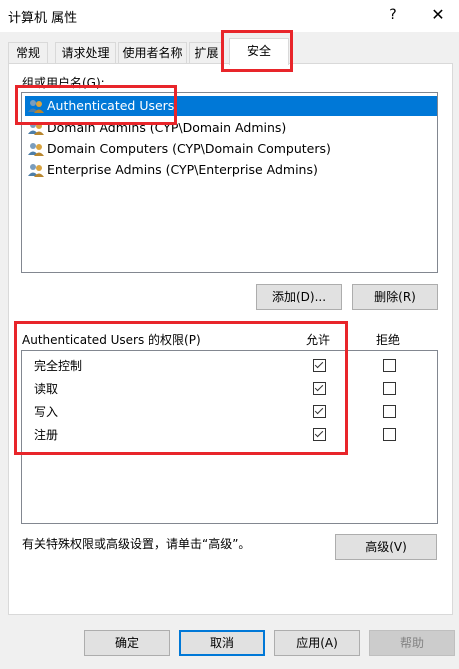  Describe the element at coordinates (206, 52) in the screenshot. I see `tab-extensions: 扩展` at that location.